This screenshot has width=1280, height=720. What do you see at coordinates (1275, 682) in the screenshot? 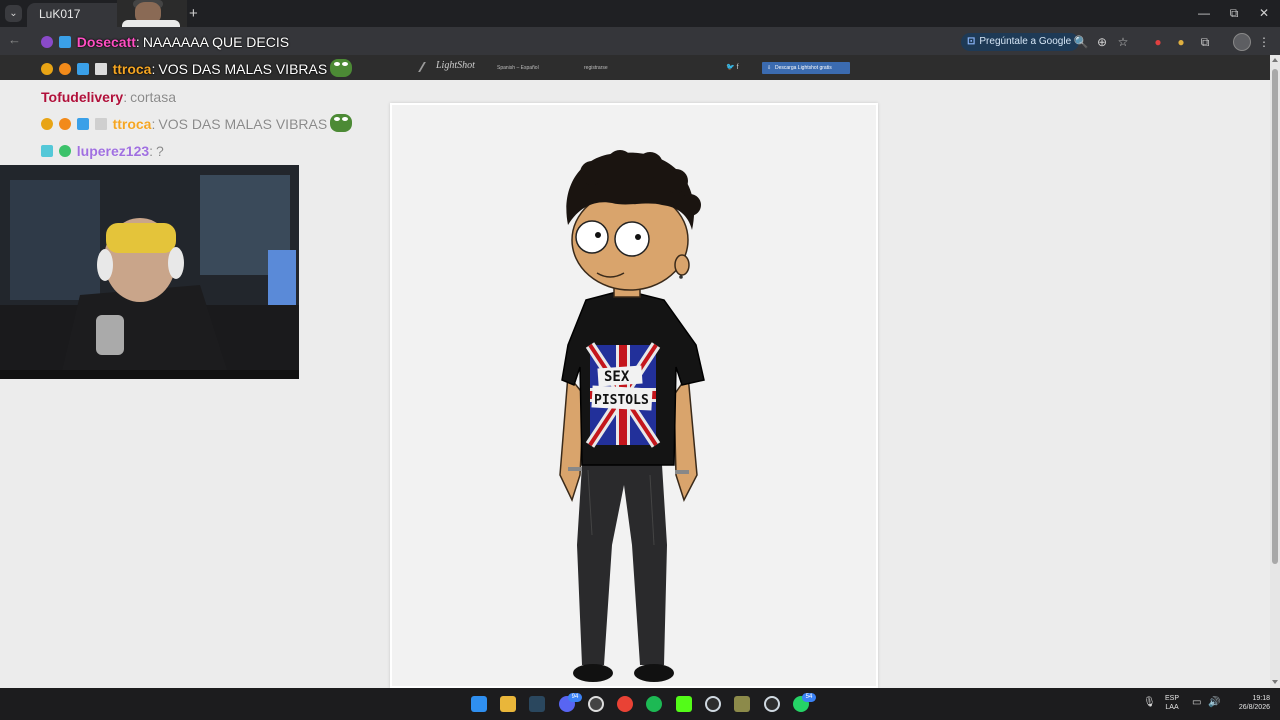
I see `scroll-down-arrow` at bounding box center [1275, 682].